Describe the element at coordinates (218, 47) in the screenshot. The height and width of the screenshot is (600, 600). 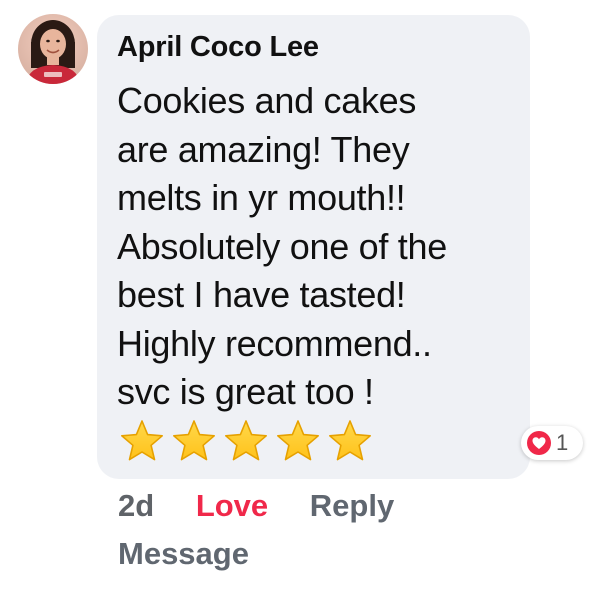
I see `comment-author: April Coco Lee` at that location.